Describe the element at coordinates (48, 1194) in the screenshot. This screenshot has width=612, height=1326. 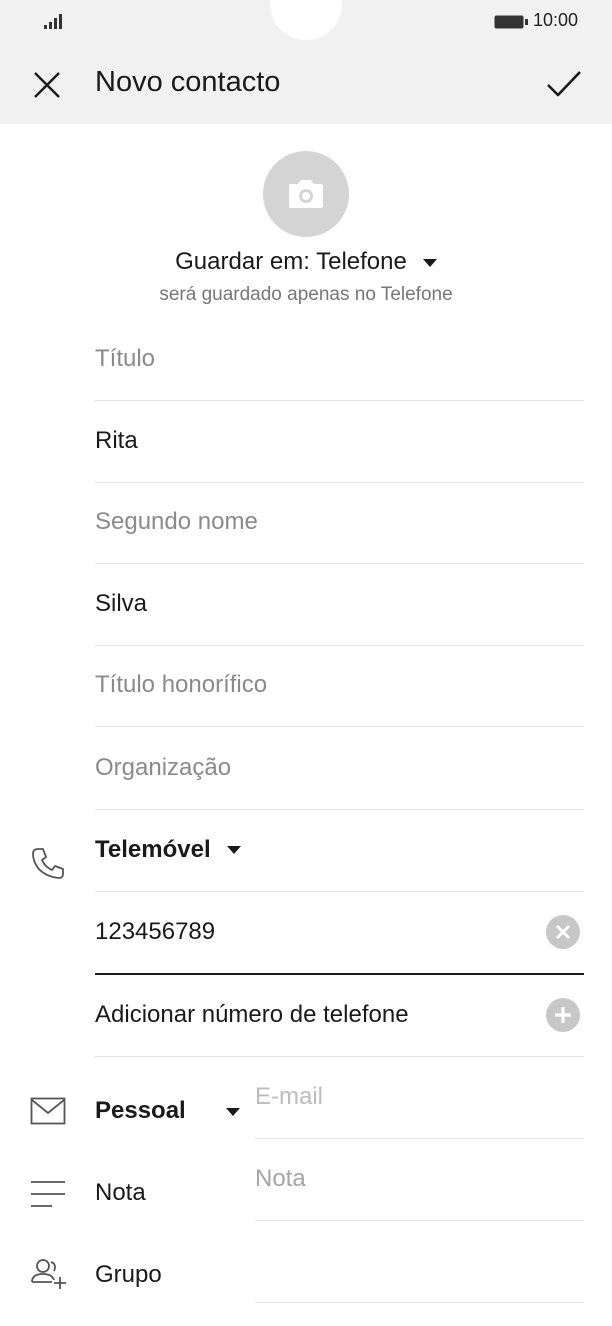
I see `note-icon` at that location.